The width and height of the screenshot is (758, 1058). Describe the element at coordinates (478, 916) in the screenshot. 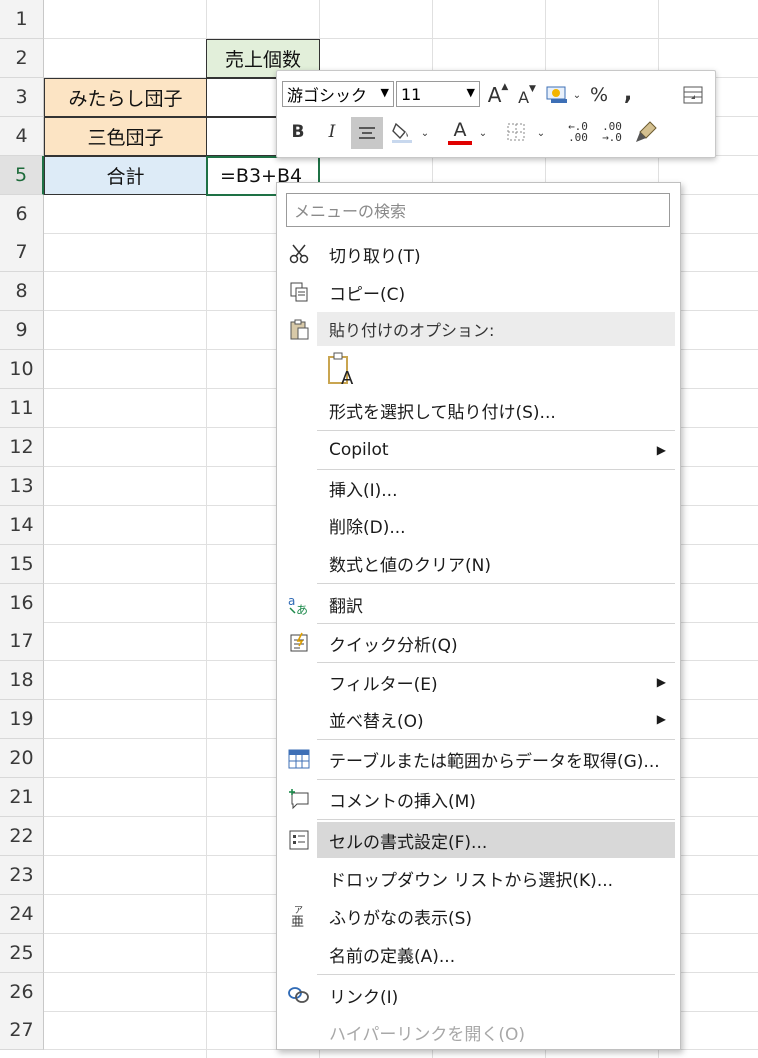

I see `menu-item-show-furigana: ア亜 ふりがなの表示(S)` at that location.